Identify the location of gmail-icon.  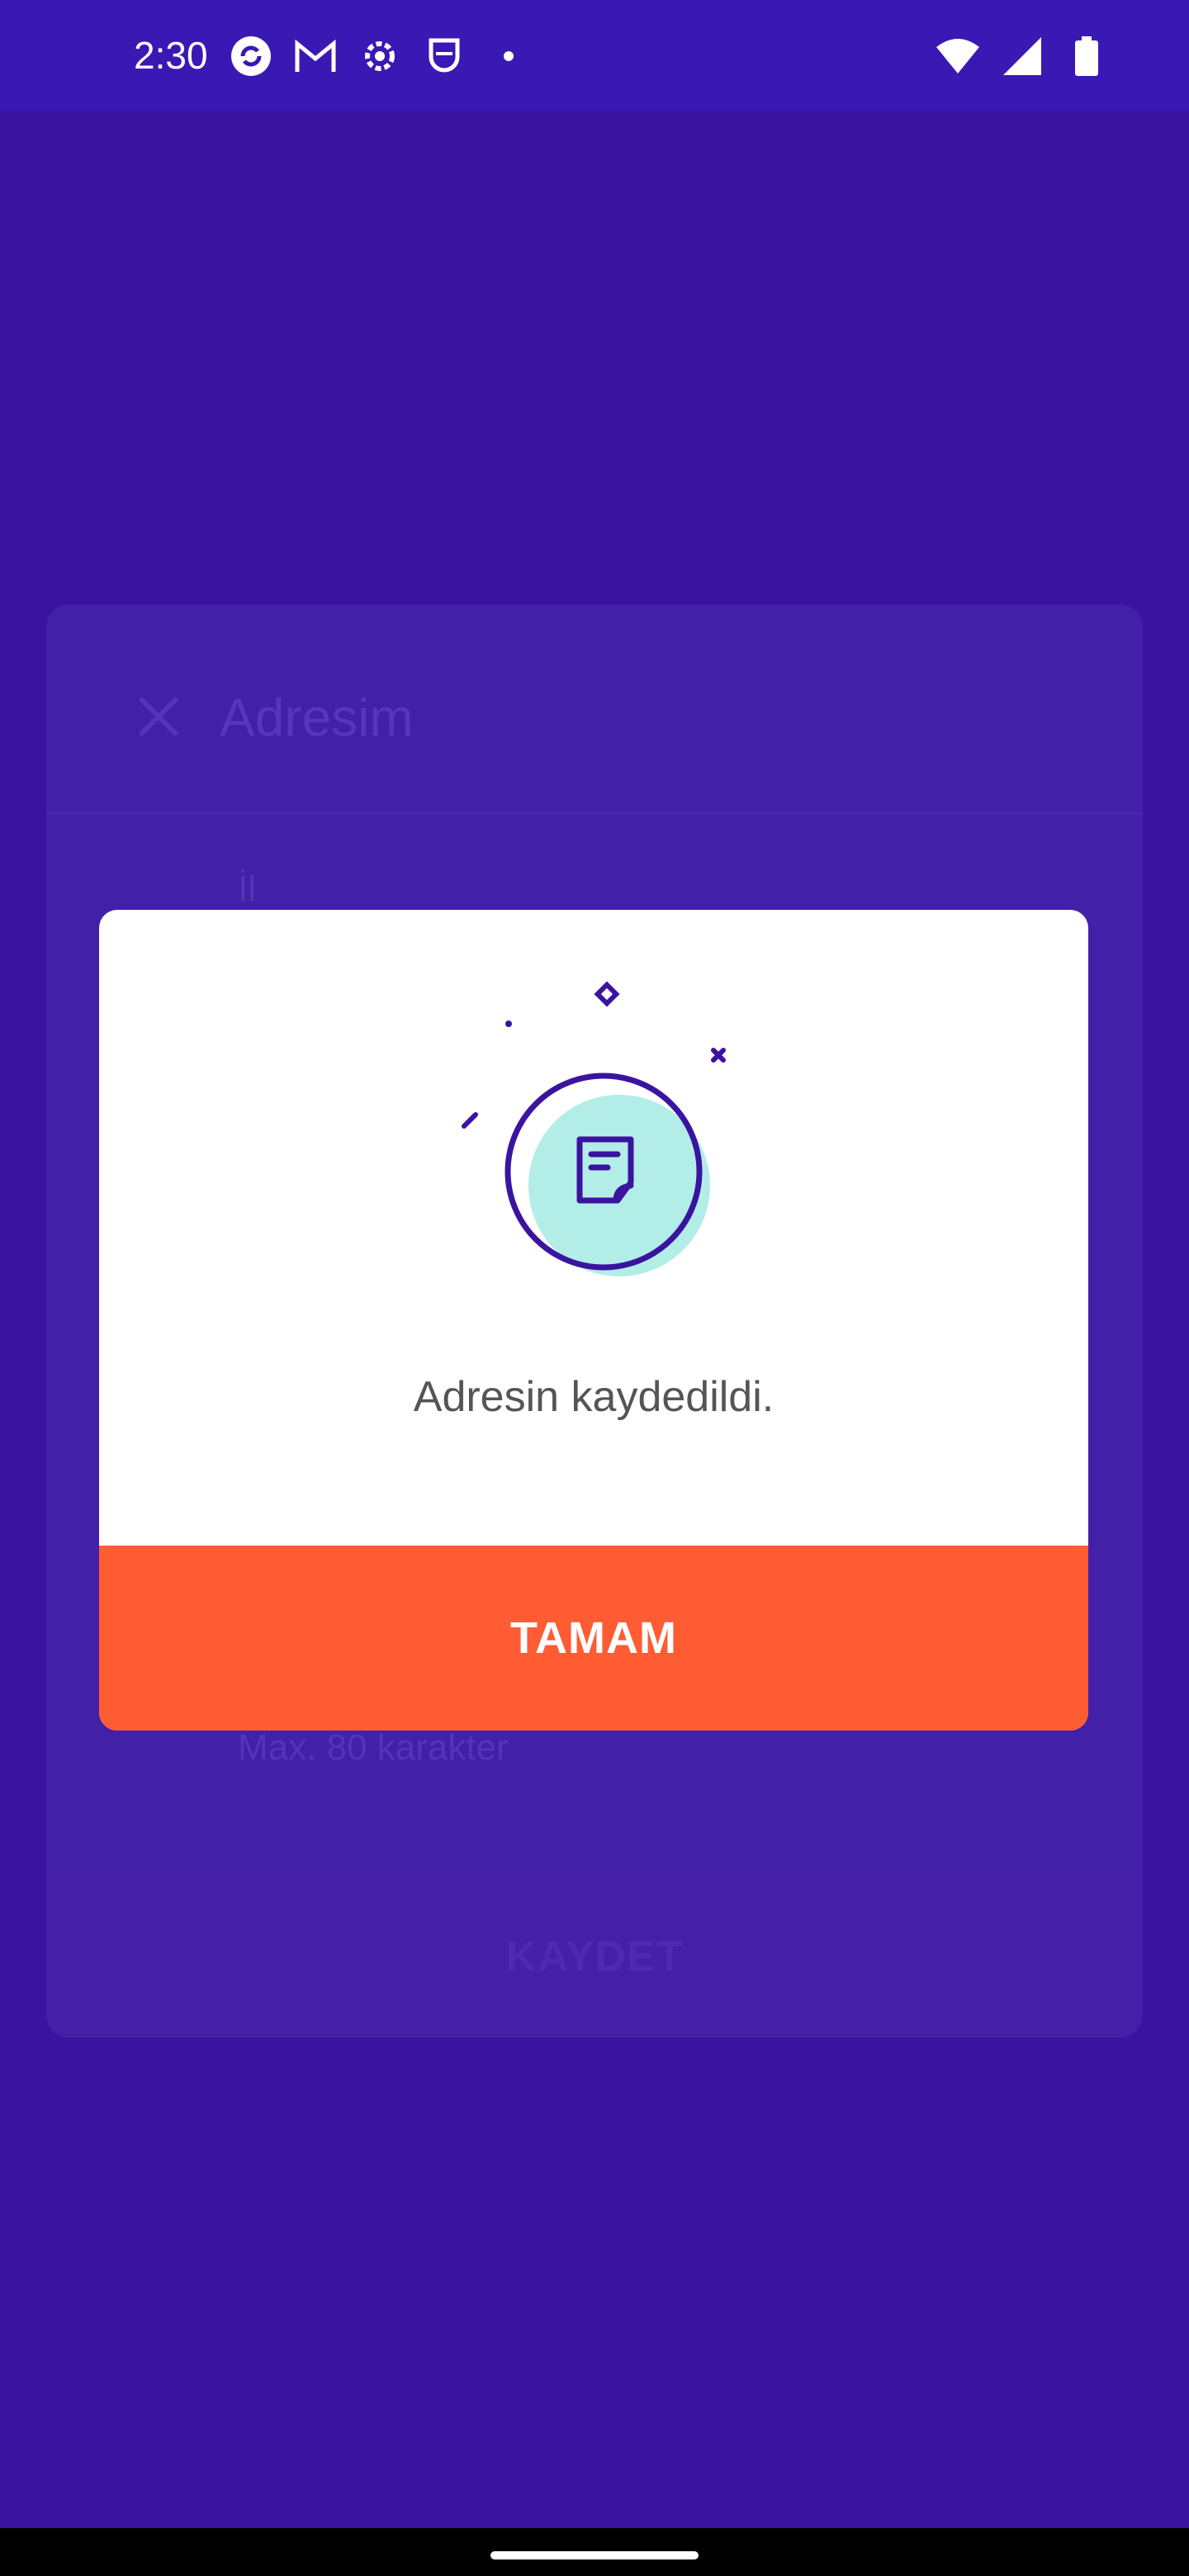
(315, 56).